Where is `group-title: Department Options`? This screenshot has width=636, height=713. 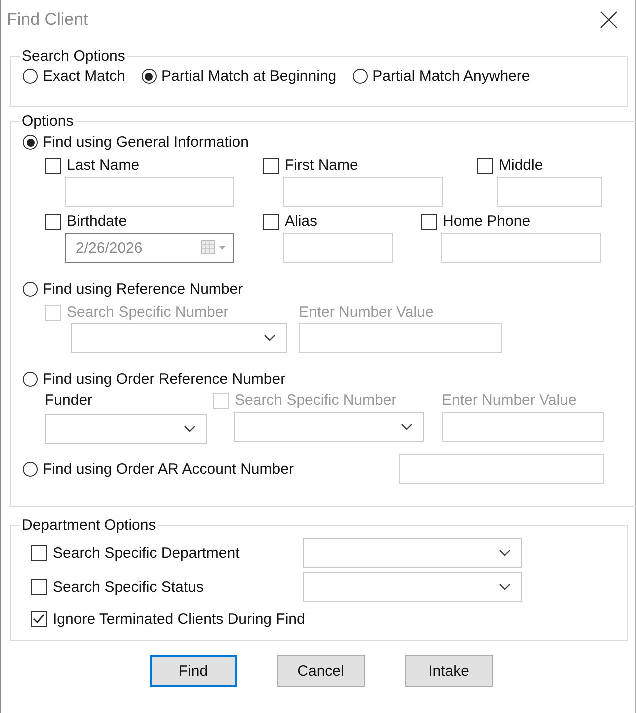
group-title: Department Options is located at coordinates (89, 525).